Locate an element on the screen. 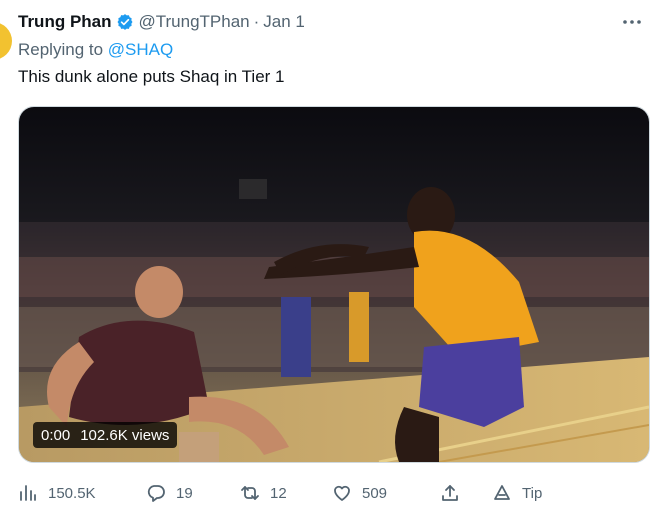  retweet-arrows-icon is located at coordinates (250, 493).